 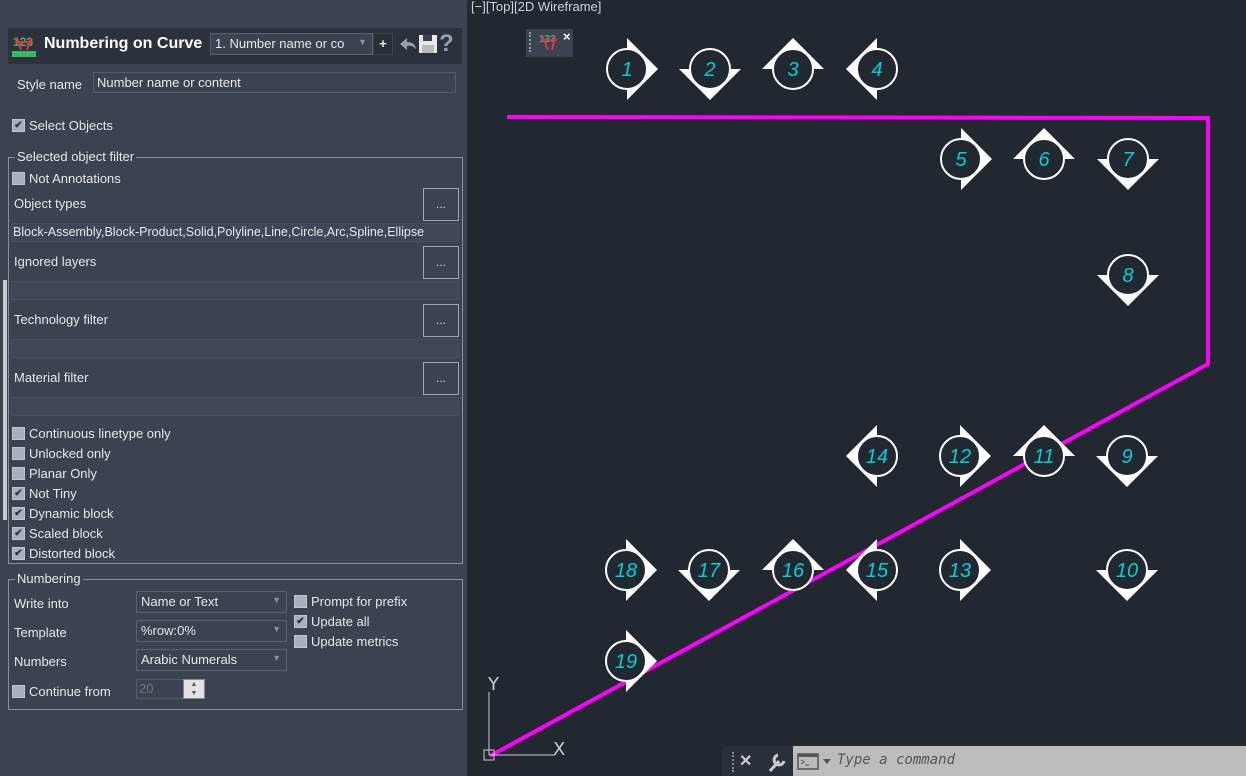 I want to click on floppy-save-icon, so click(x=428, y=44).